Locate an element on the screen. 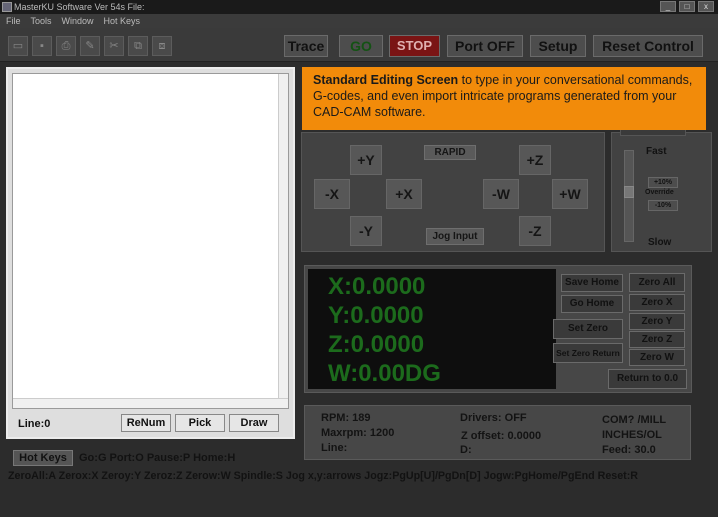 This screenshot has width=718, height=517. setup-button: Setup is located at coordinates (558, 46).